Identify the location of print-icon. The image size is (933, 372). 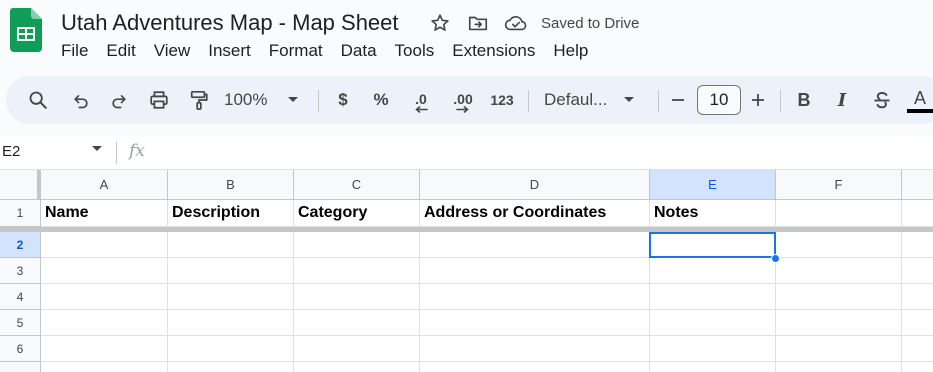
(159, 100).